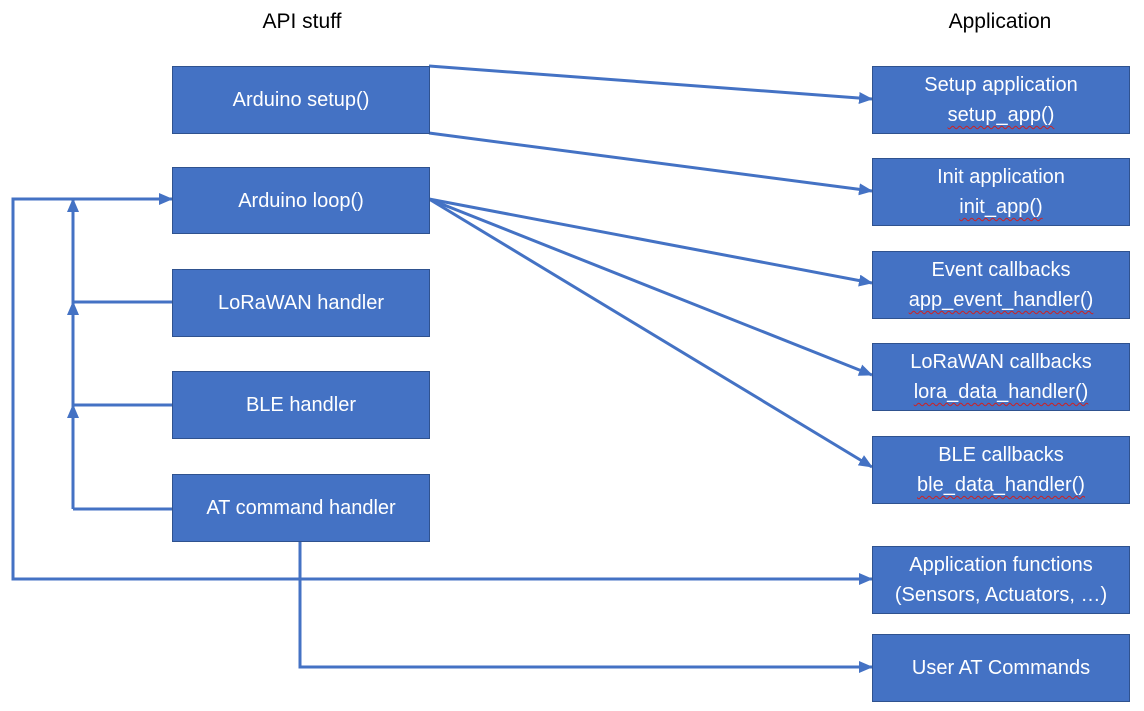 The height and width of the screenshot is (711, 1144). I want to click on at-command-handler-box: AT command handler, so click(301, 508).